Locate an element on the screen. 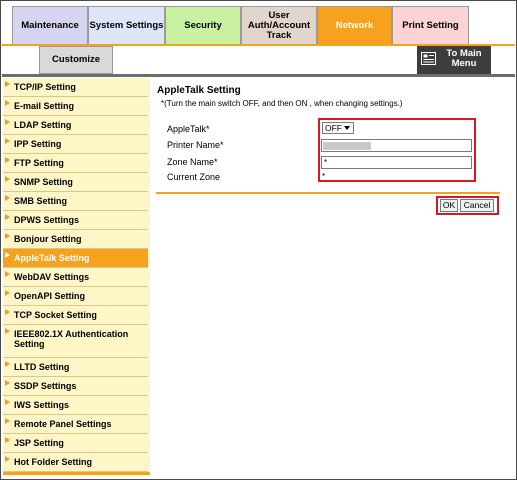 This screenshot has width=517, height=480. tab-print-setting: Print Setting is located at coordinates (430, 25).